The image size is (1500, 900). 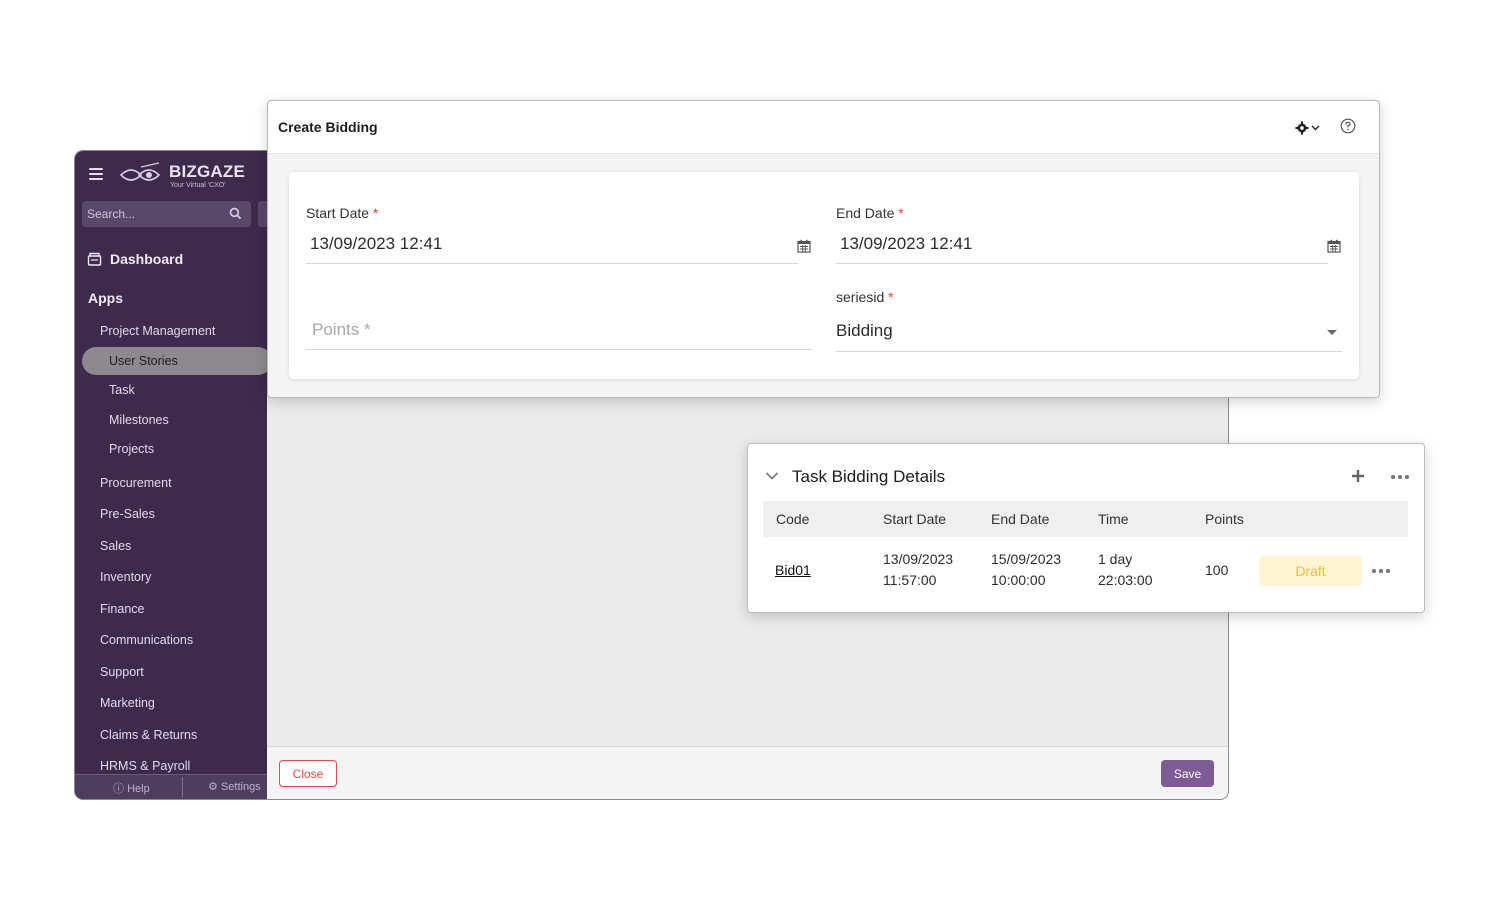 I want to click on sidebar-item-procurement: Procurement, so click(x=136, y=483).